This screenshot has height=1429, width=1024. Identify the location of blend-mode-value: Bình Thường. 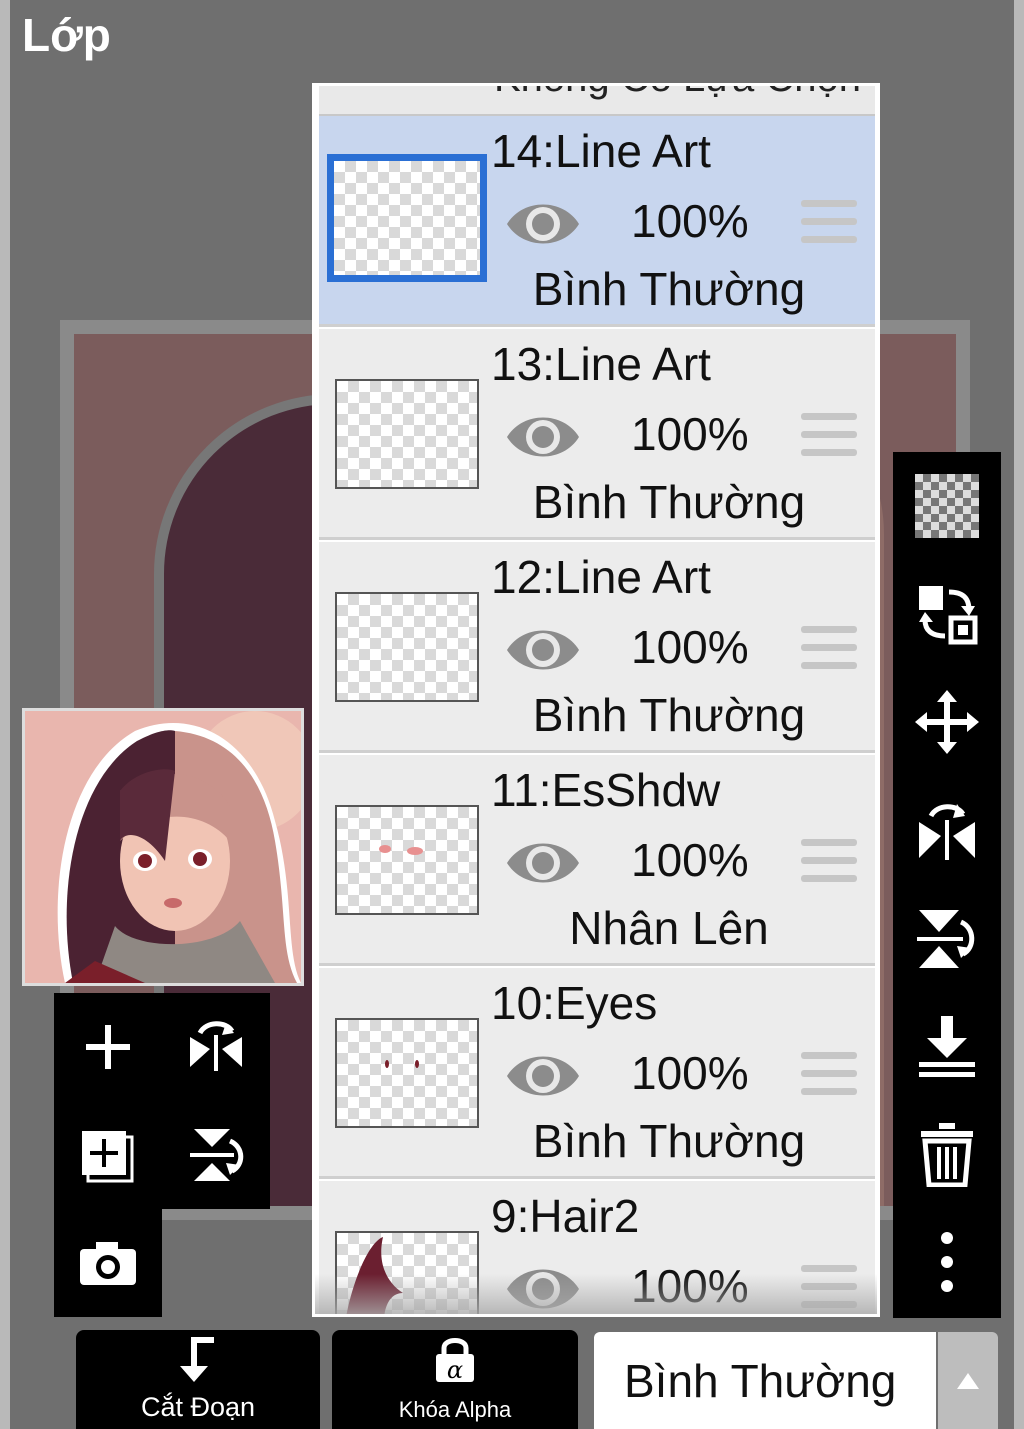
(760, 1381).